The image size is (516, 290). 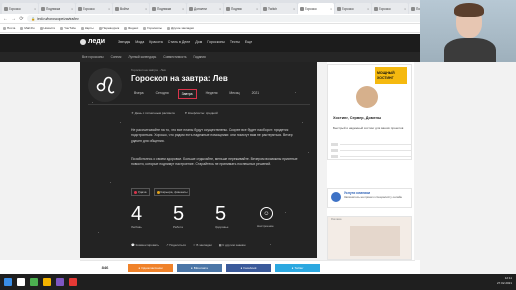 What do you see at coordinates (279, 8) in the screenshot?
I see `browser-tab: Twitch ×` at bounding box center [279, 8].